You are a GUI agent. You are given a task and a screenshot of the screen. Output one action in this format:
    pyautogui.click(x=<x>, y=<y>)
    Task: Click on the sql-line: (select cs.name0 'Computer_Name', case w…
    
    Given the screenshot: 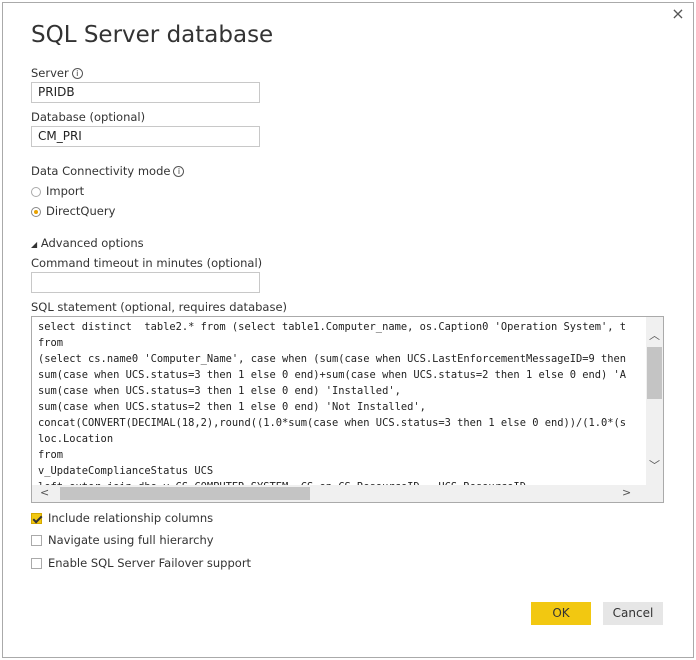 What is the action you would take?
    pyautogui.click(x=332, y=359)
    